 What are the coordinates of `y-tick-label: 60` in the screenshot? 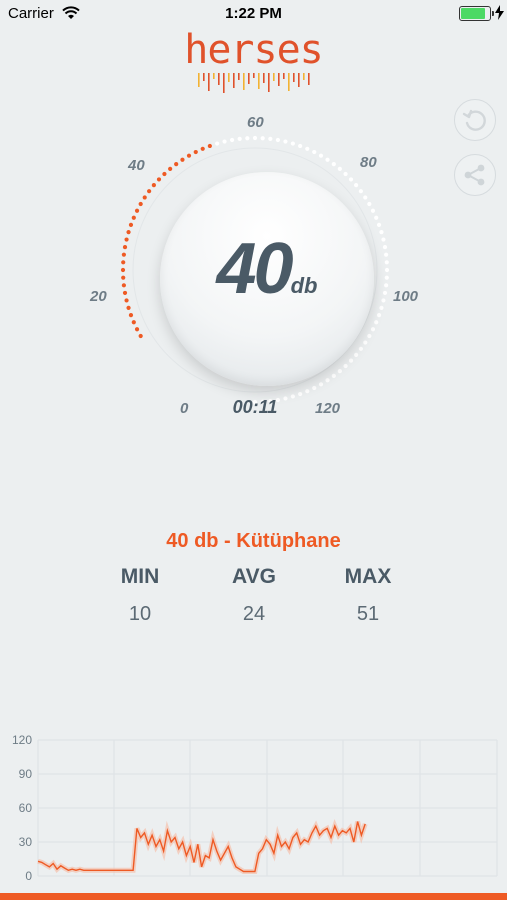 It's located at (26, 808).